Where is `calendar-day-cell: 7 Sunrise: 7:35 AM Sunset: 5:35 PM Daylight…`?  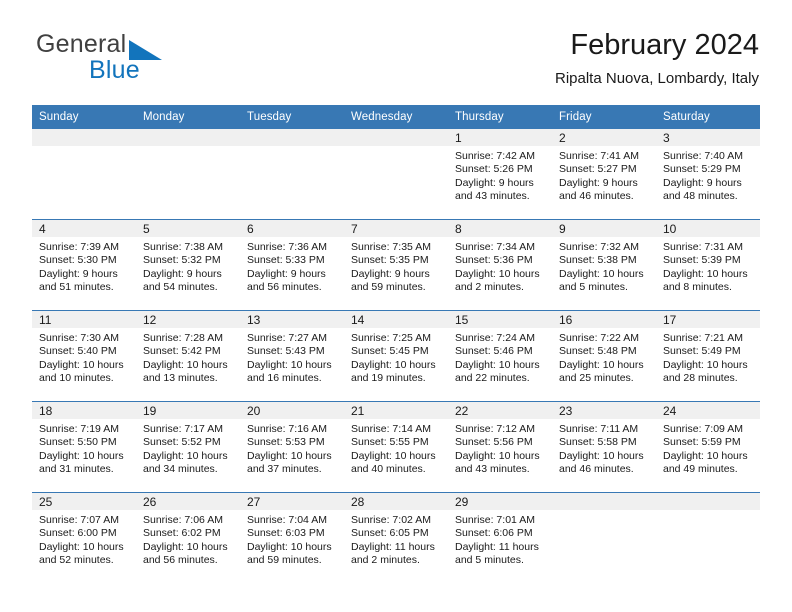
calendar-day-cell: 7 Sunrise: 7:35 AM Sunset: 5:35 PM Daylight… is located at coordinates (396, 265).